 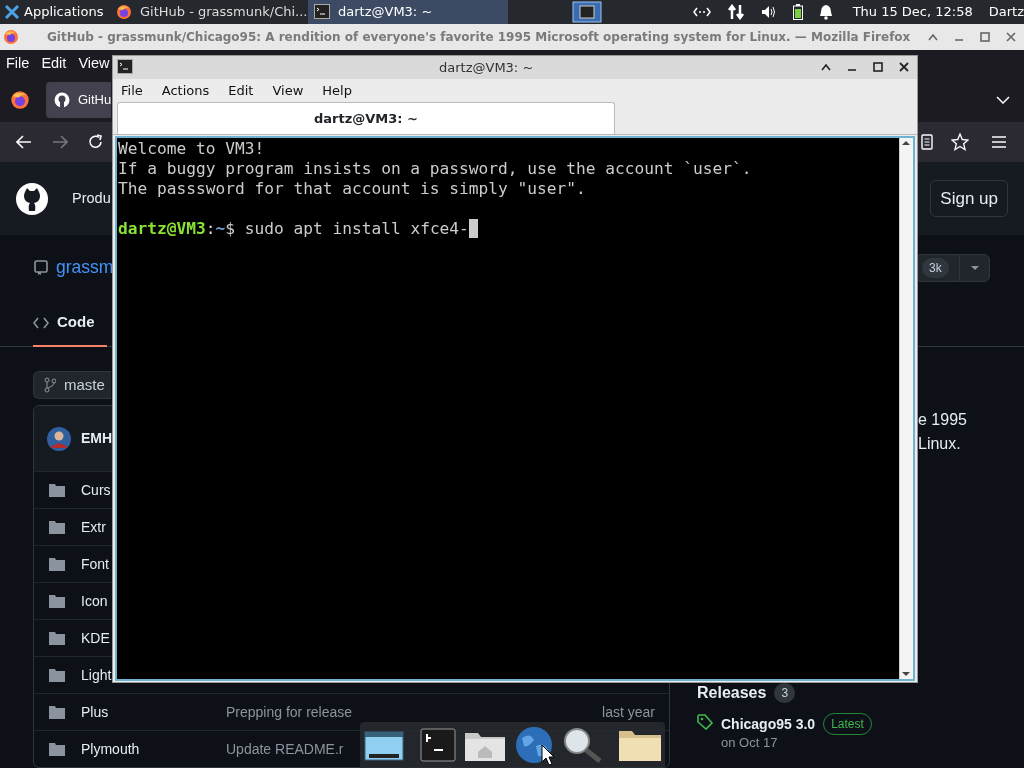 I want to click on maximize-icon, so click(x=878, y=67).